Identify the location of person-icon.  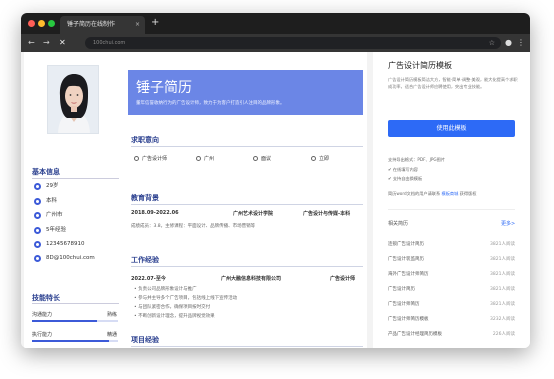
(37, 186).